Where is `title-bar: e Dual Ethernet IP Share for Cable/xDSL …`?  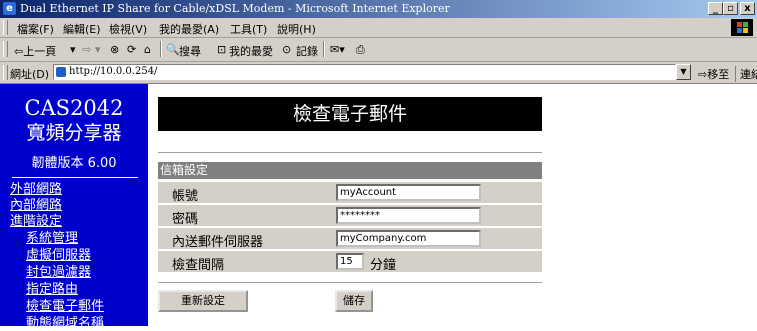
title-bar: e Dual Ethernet IP Share for Cable/xDSL … is located at coordinates (378, 9).